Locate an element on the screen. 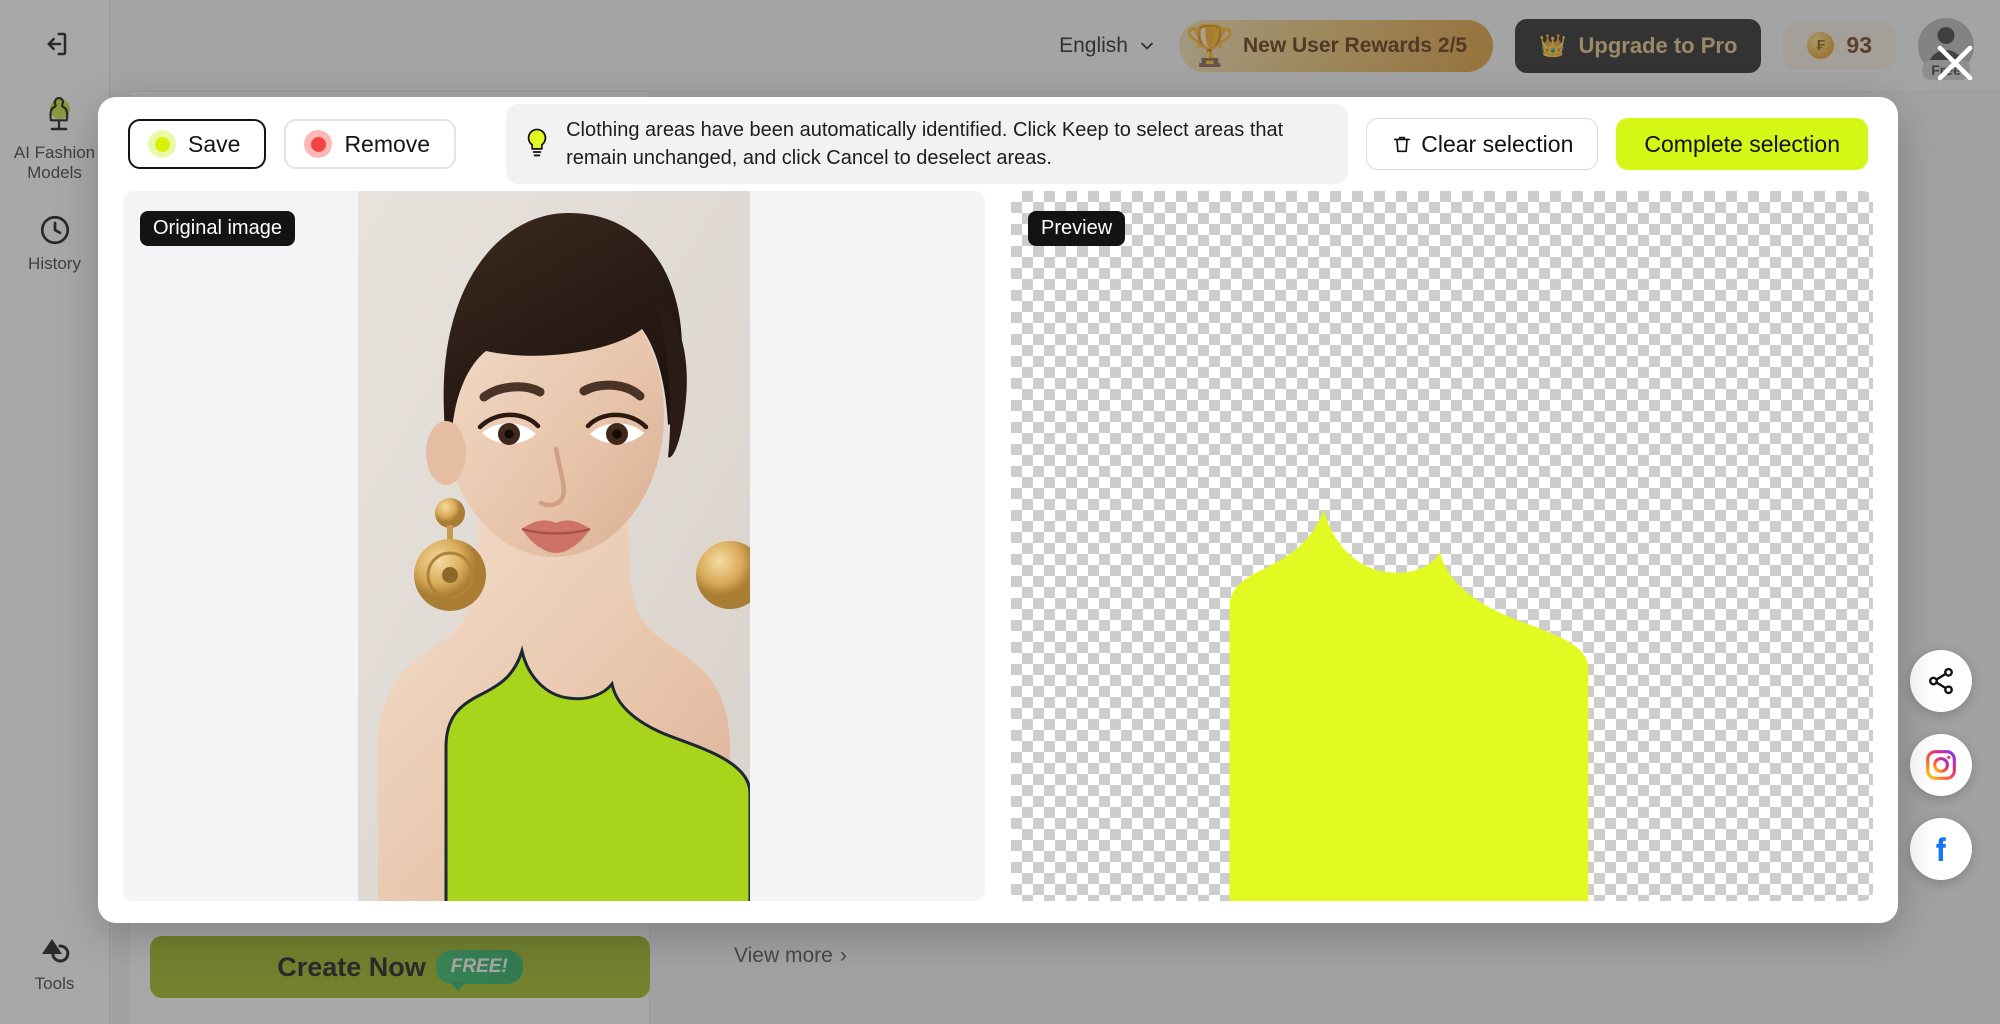 The height and width of the screenshot is (1024, 2000). instagram-icon is located at coordinates (1941, 765).